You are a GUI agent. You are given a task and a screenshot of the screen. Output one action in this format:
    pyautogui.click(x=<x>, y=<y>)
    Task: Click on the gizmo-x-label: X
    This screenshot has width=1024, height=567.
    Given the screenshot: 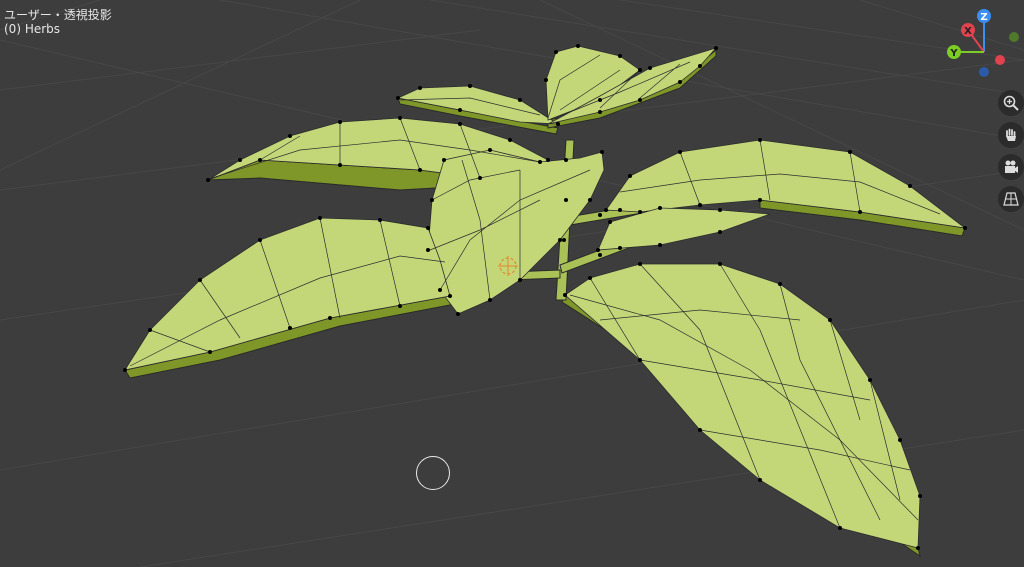 What is the action you would take?
    pyautogui.click(x=968, y=31)
    